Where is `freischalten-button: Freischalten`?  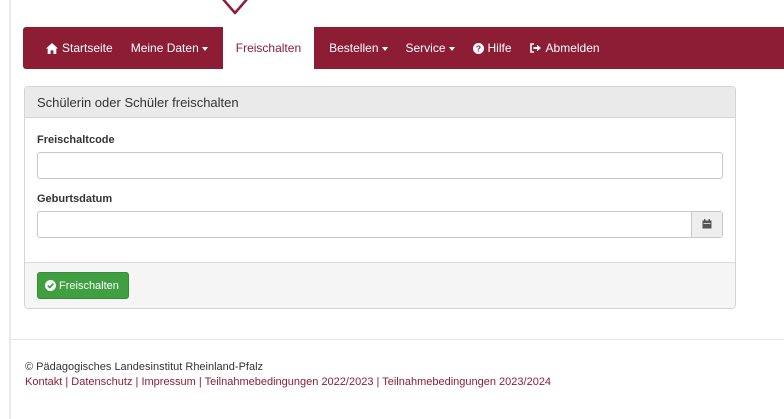 freischalten-button: Freischalten is located at coordinates (83, 285).